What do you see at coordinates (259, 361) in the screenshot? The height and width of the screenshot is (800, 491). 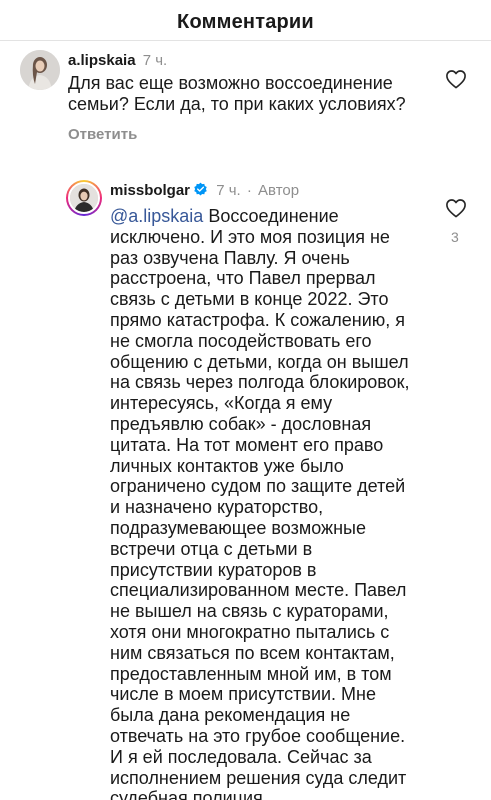 I see `comment-line: общению с детьми, когда он вышел` at bounding box center [259, 361].